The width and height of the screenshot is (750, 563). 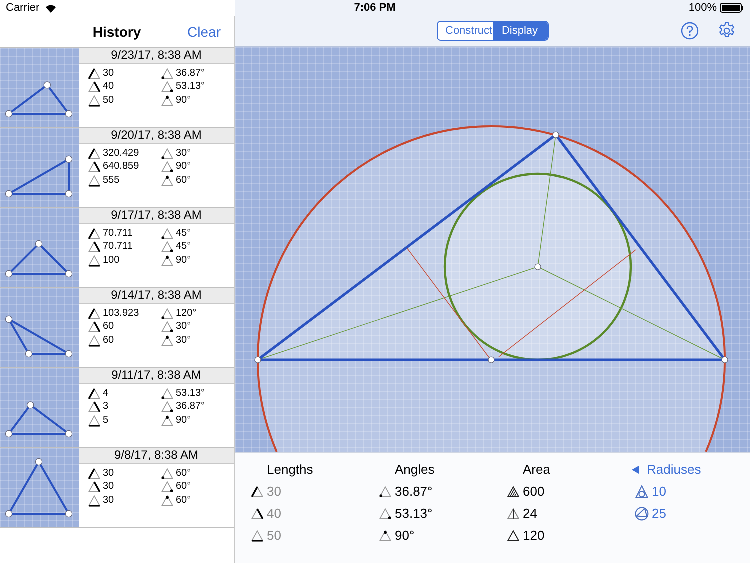 What do you see at coordinates (156, 216) in the screenshot?
I see `history-date: 9/17/17, 8:38 AM` at bounding box center [156, 216].